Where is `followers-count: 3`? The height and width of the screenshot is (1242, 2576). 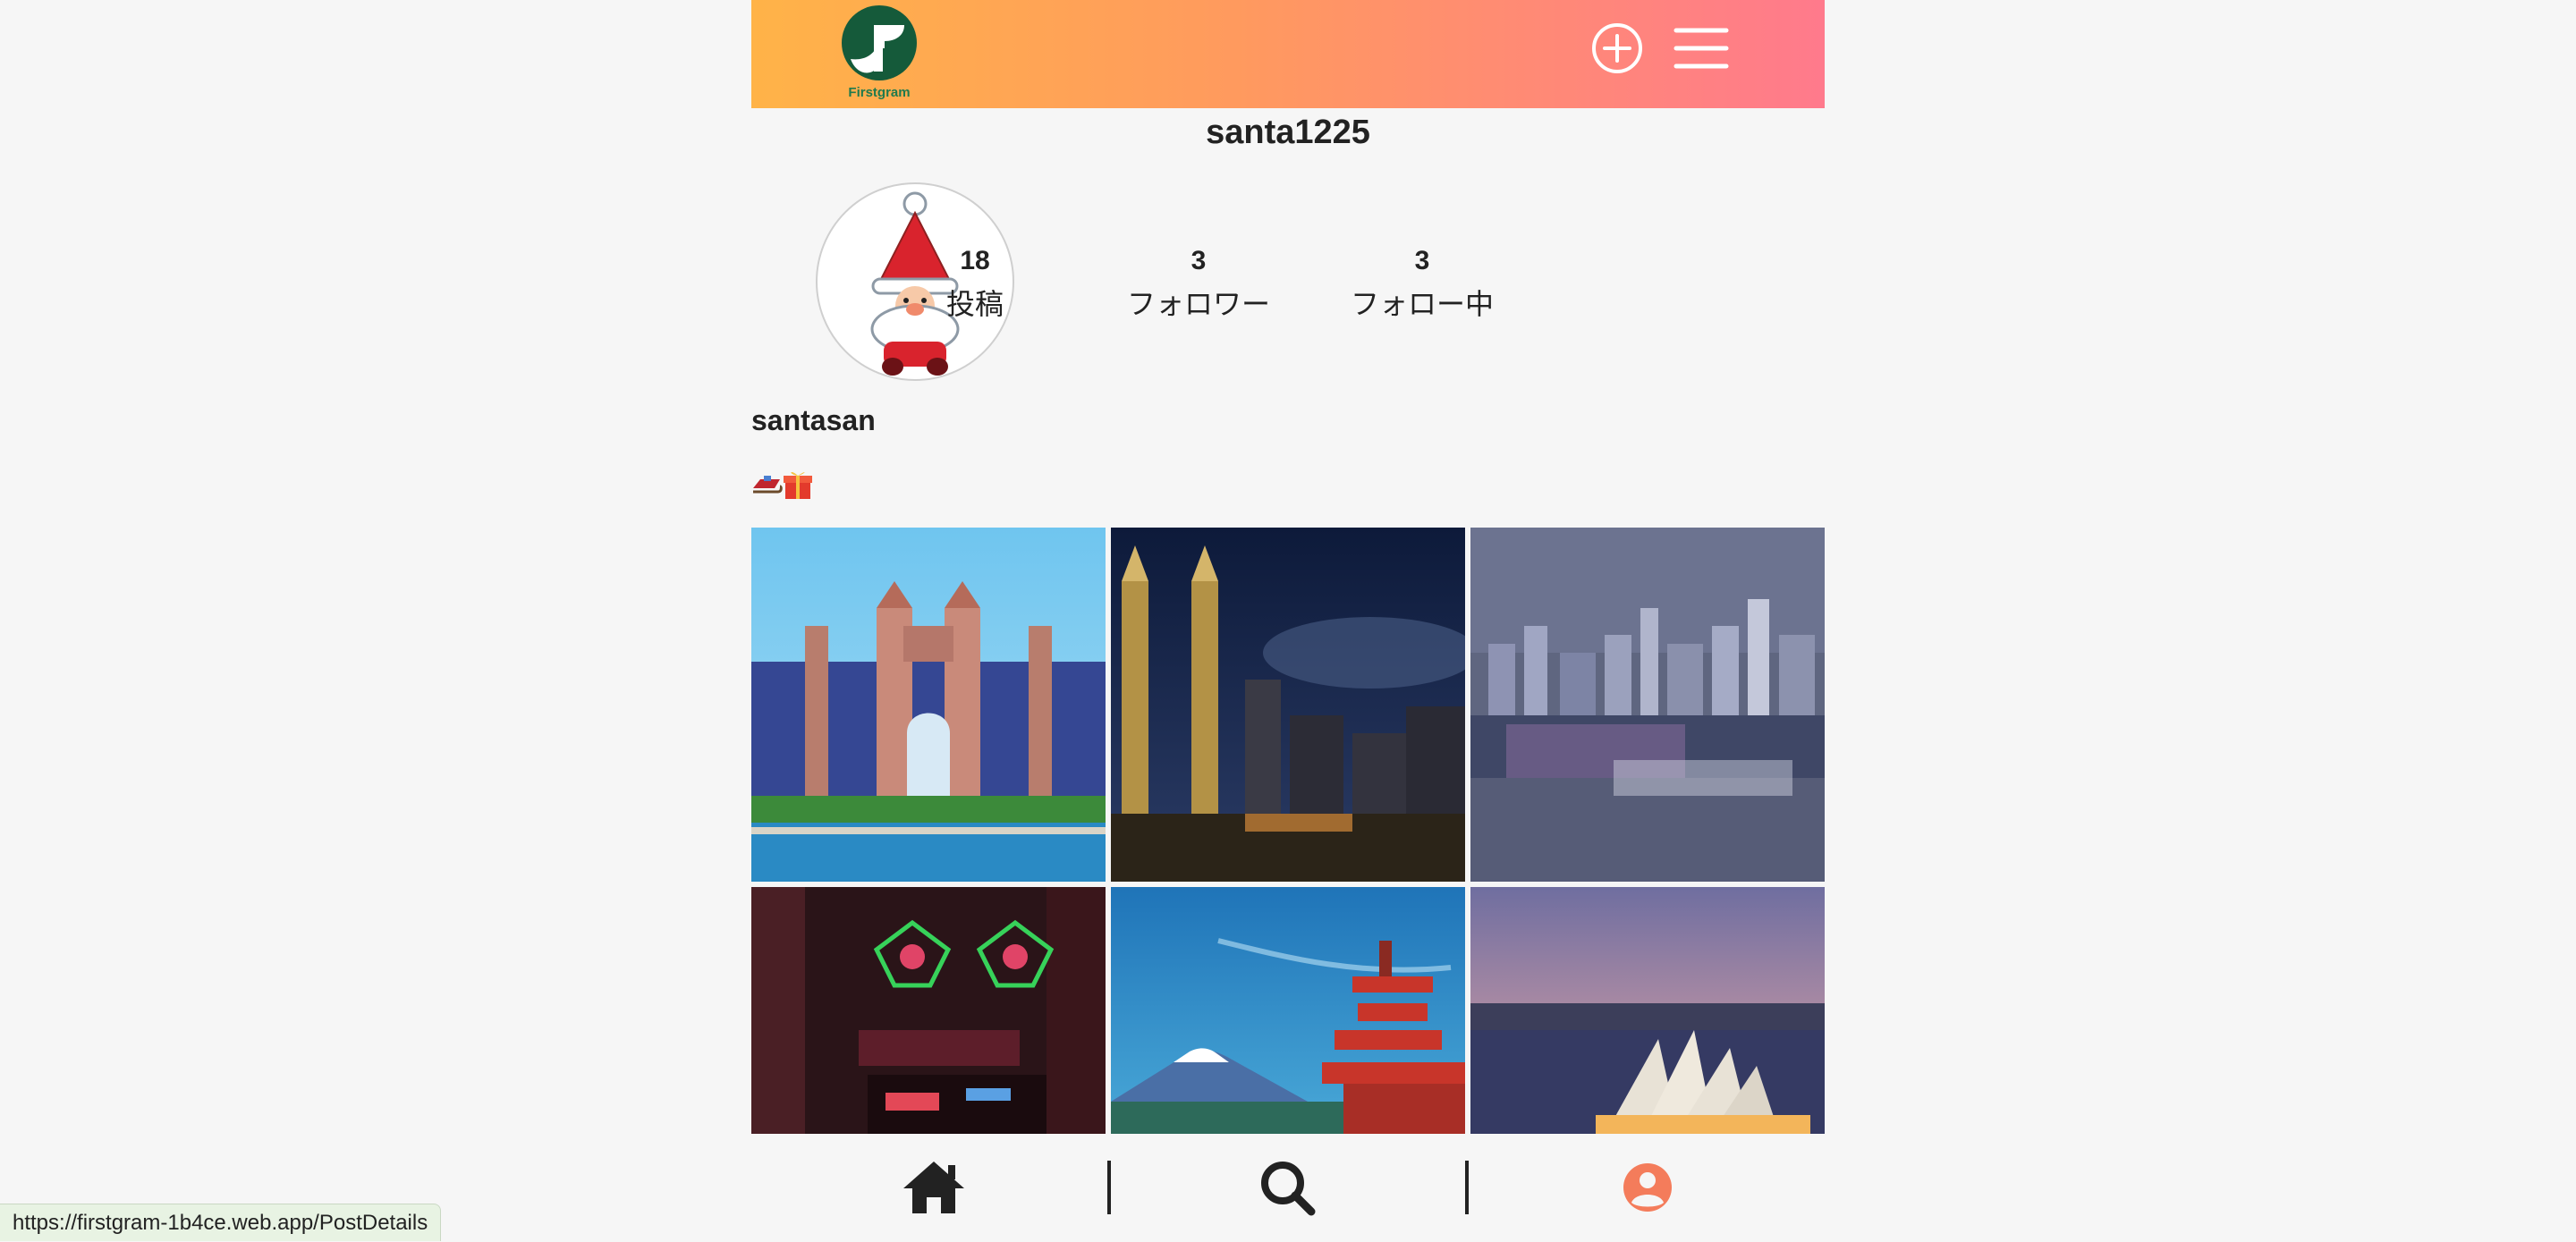
followers-count: 3 is located at coordinates (1199, 261).